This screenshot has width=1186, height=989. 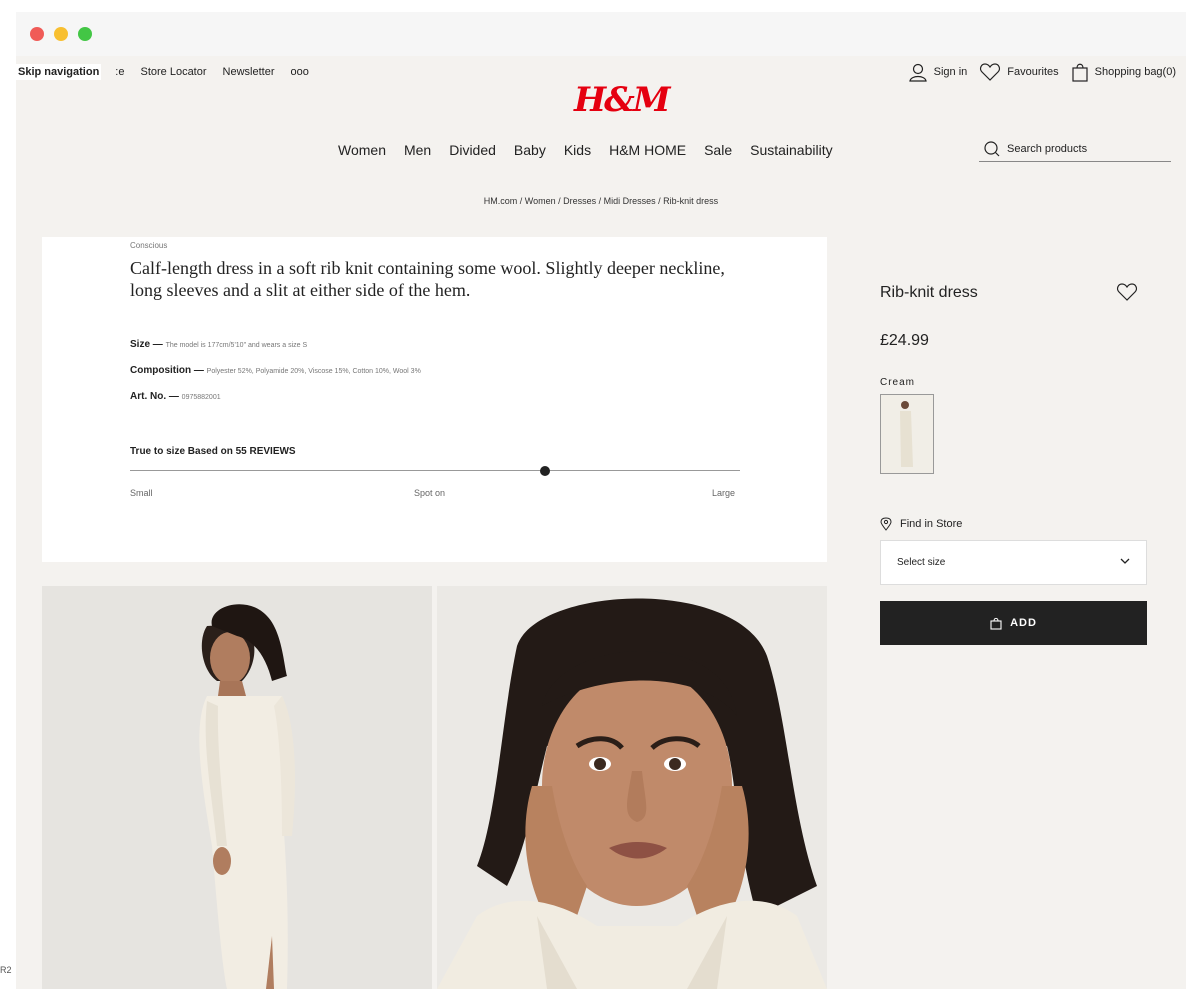 I want to click on corner-watermark-text: R2, so click(x=6, y=970).